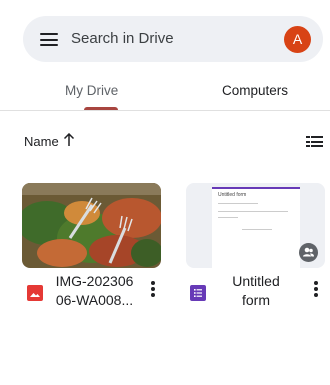  What do you see at coordinates (49, 39) in the screenshot?
I see `hamburger-menu-icon` at bounding box center [49, 39].